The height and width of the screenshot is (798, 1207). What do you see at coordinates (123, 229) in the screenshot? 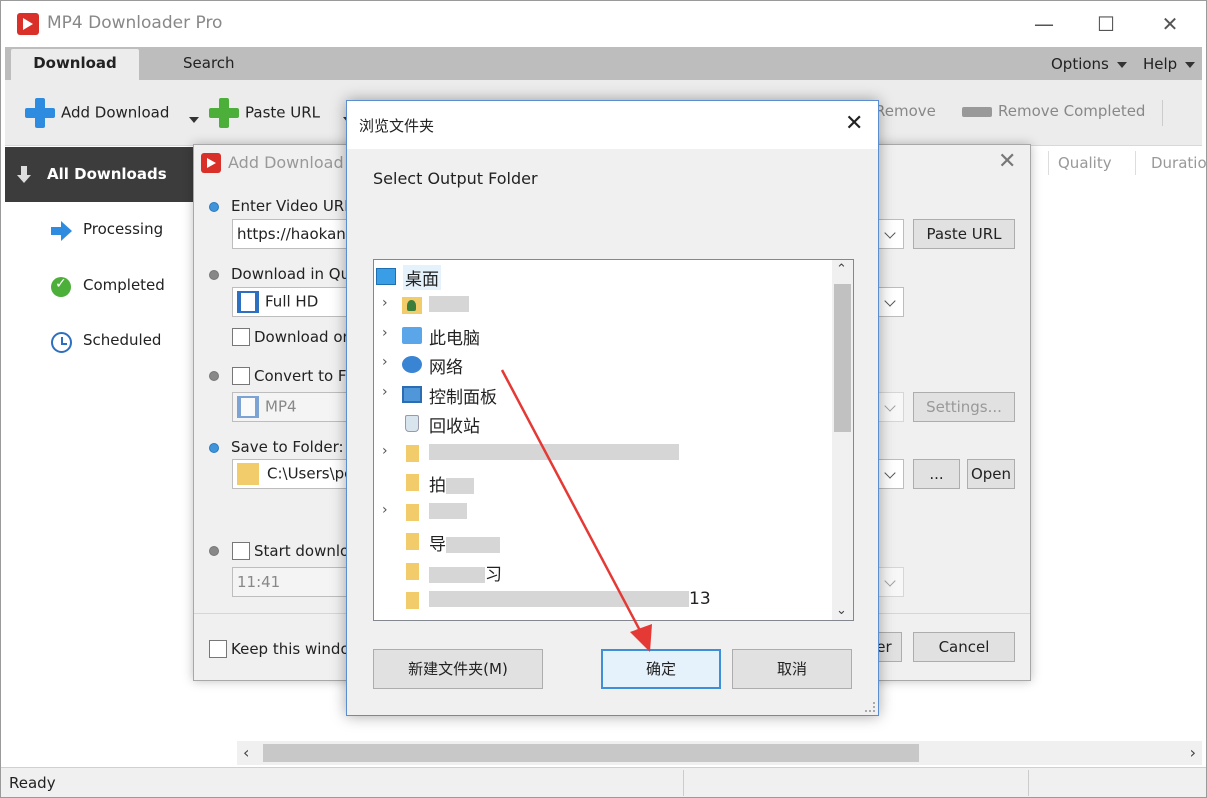
I see `sidebar-item-label: Processing` at bounding box center [123, 229].